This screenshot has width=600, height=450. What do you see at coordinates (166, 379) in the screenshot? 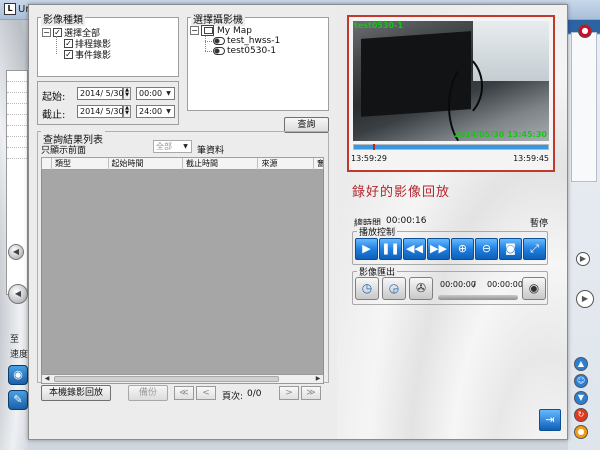
I see `scrollbar-thumb` at bounding box center [166, 379].